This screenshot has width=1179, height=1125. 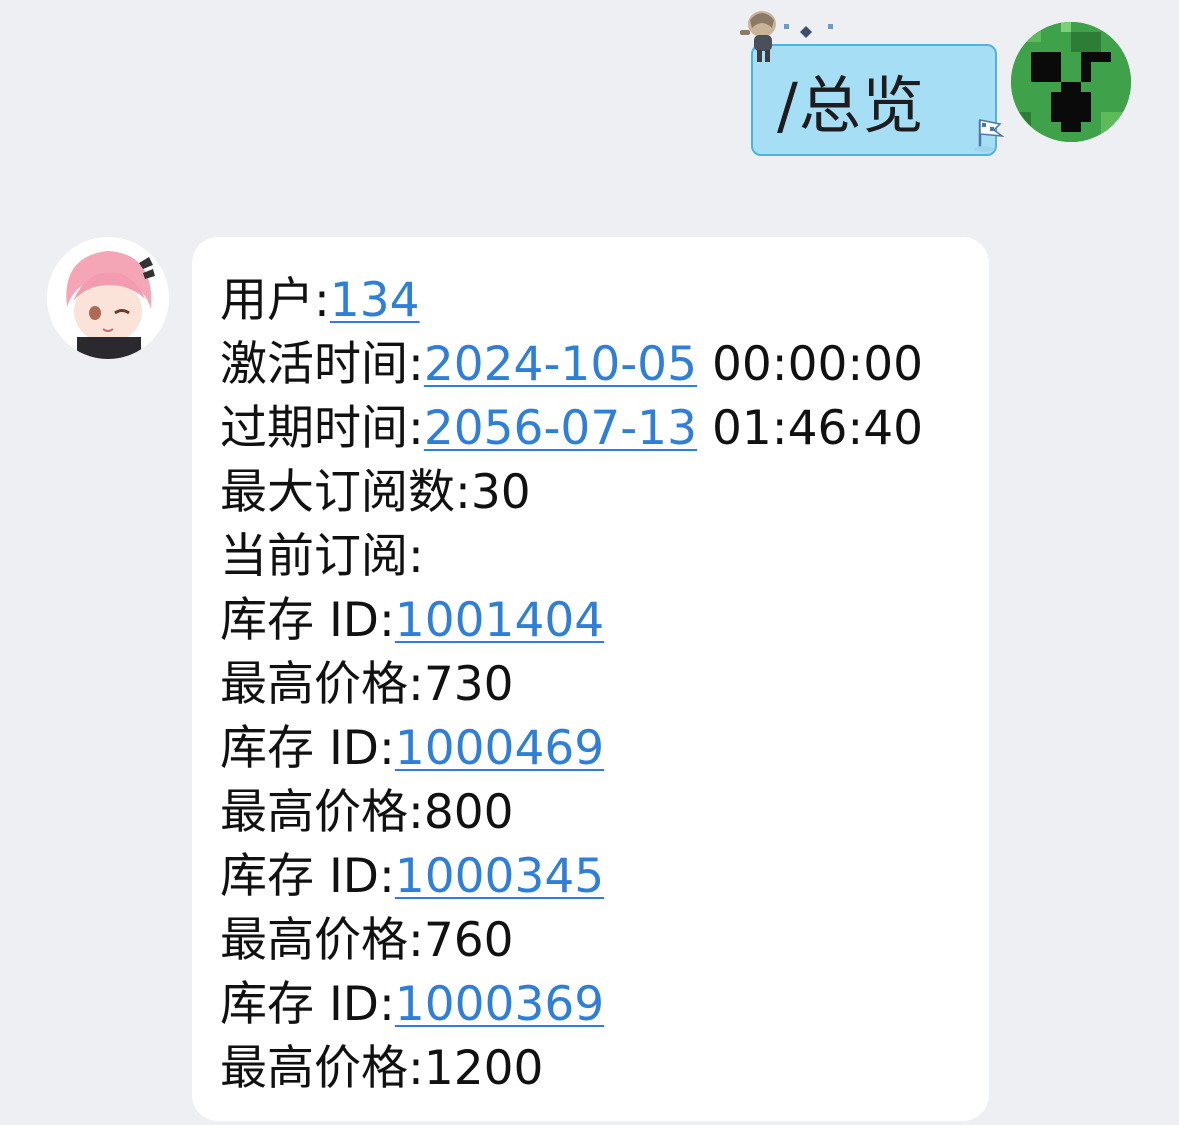 I want to click on activation-label: 激活时间:, so click(x=322, y=364).